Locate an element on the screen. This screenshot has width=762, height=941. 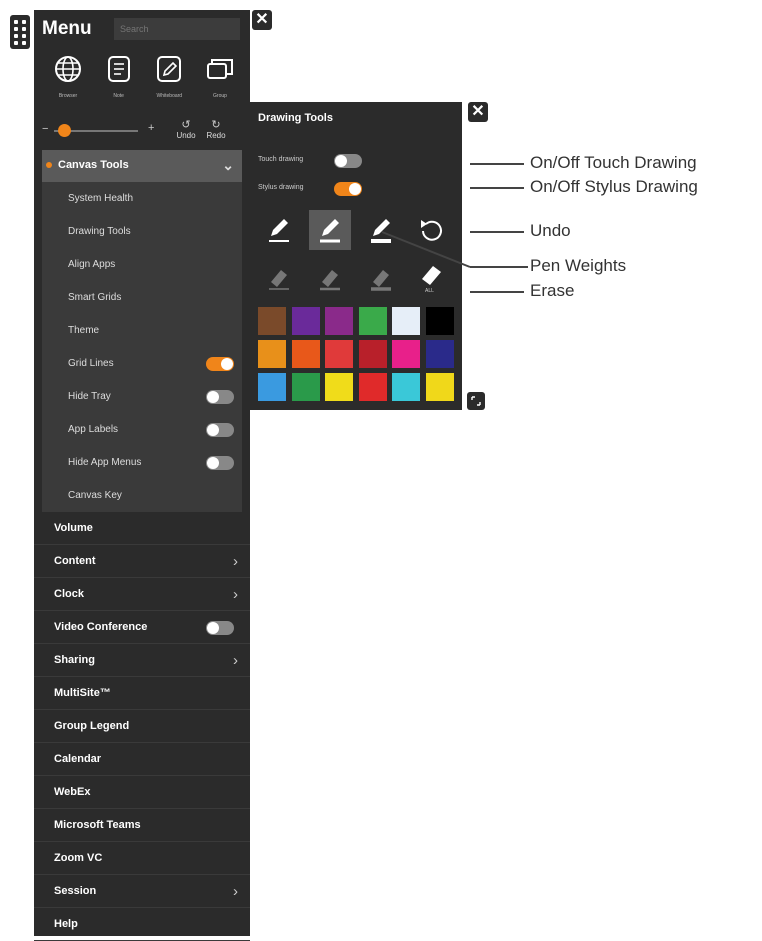
menu-title: Menu is located at coordinates (67, 28).